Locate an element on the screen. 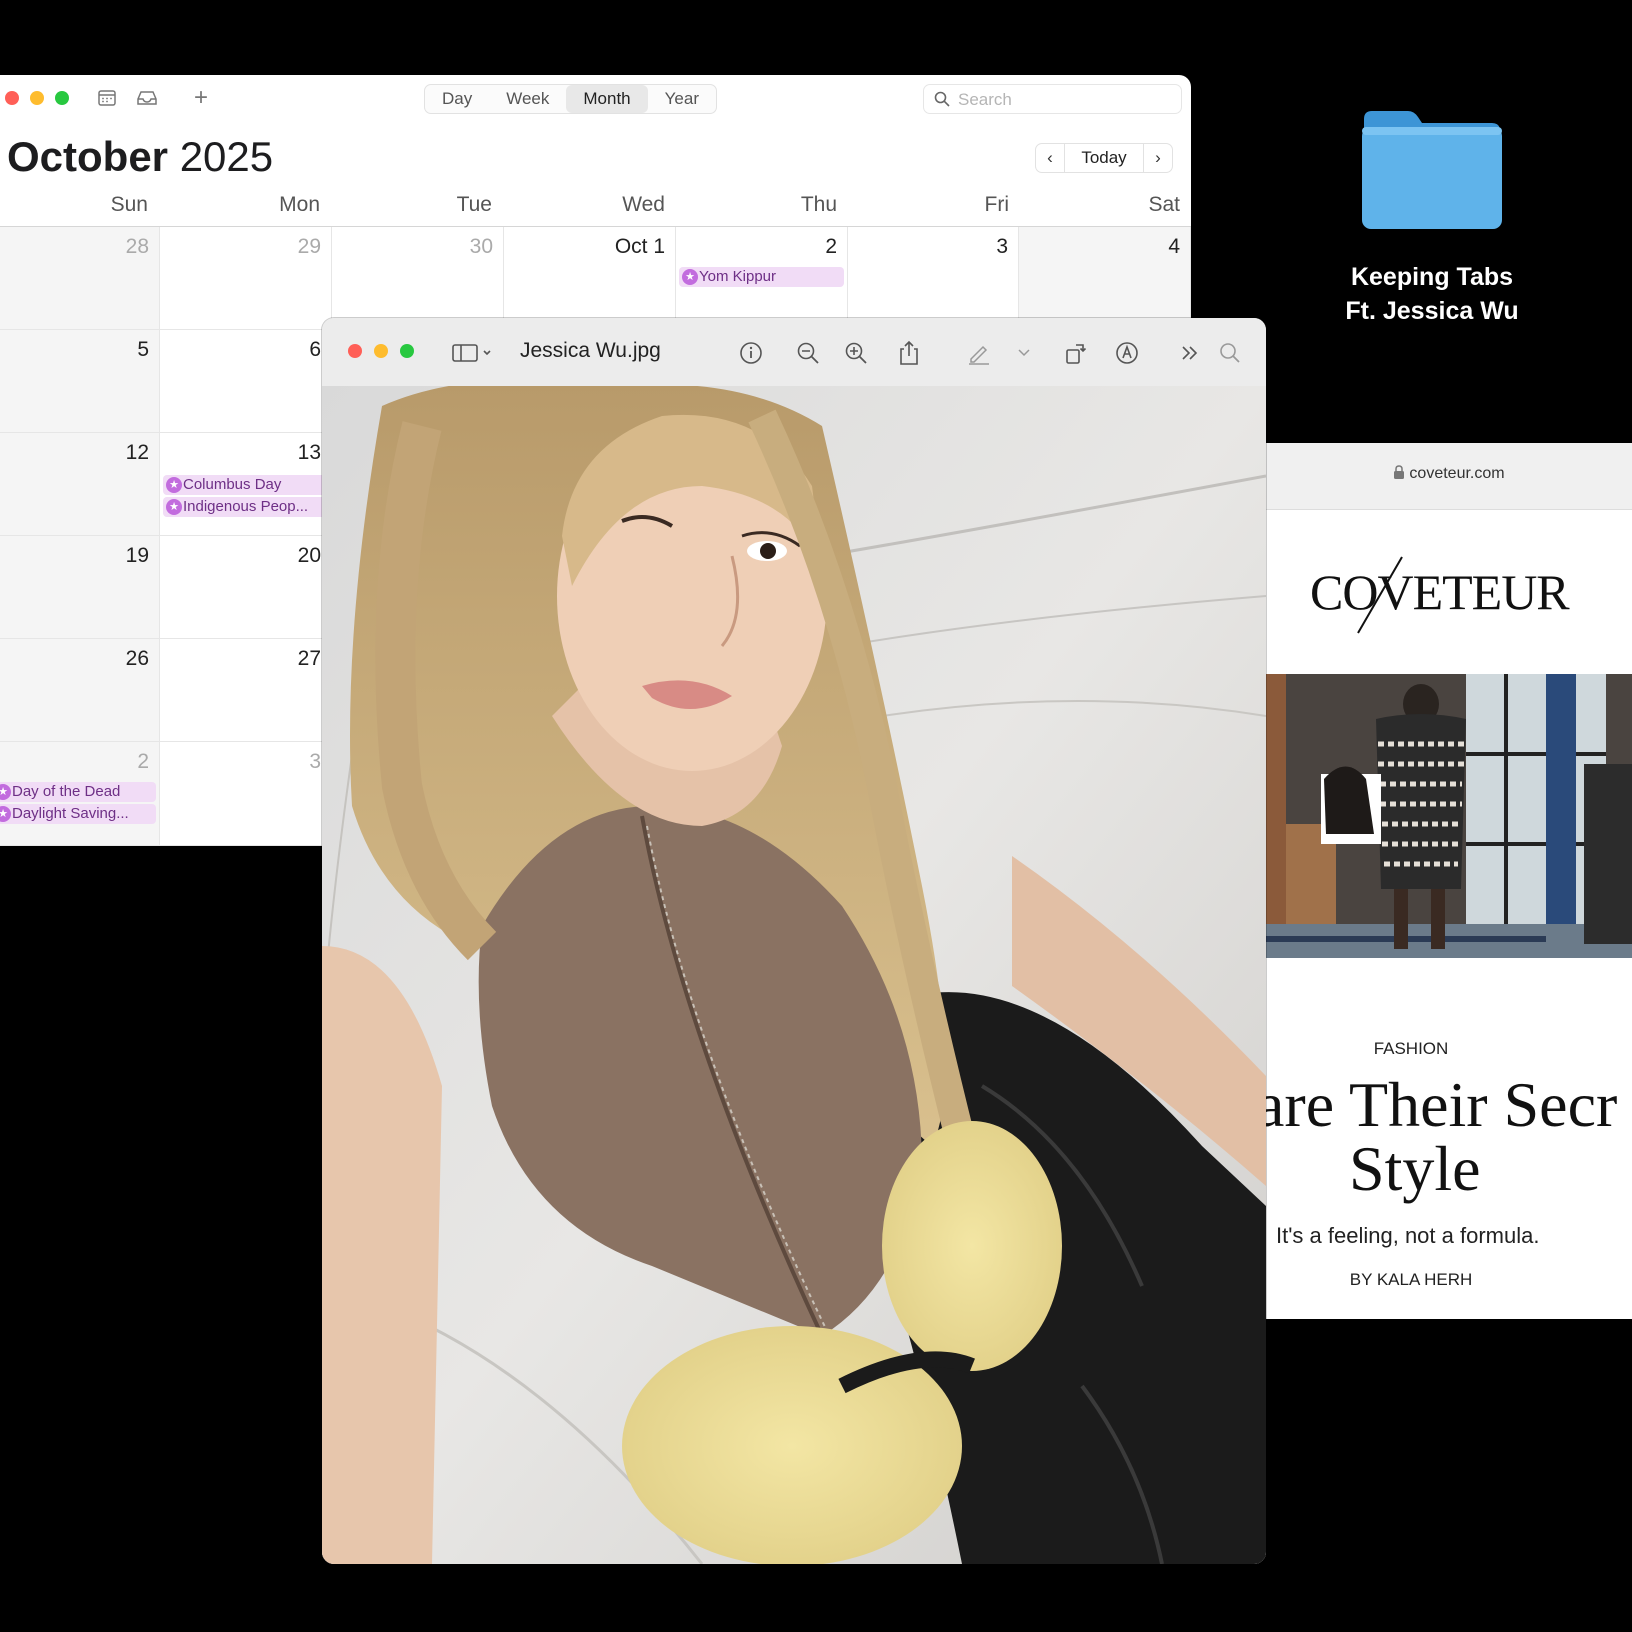  weekday-header: Fri is located at coordinates (997, 204).